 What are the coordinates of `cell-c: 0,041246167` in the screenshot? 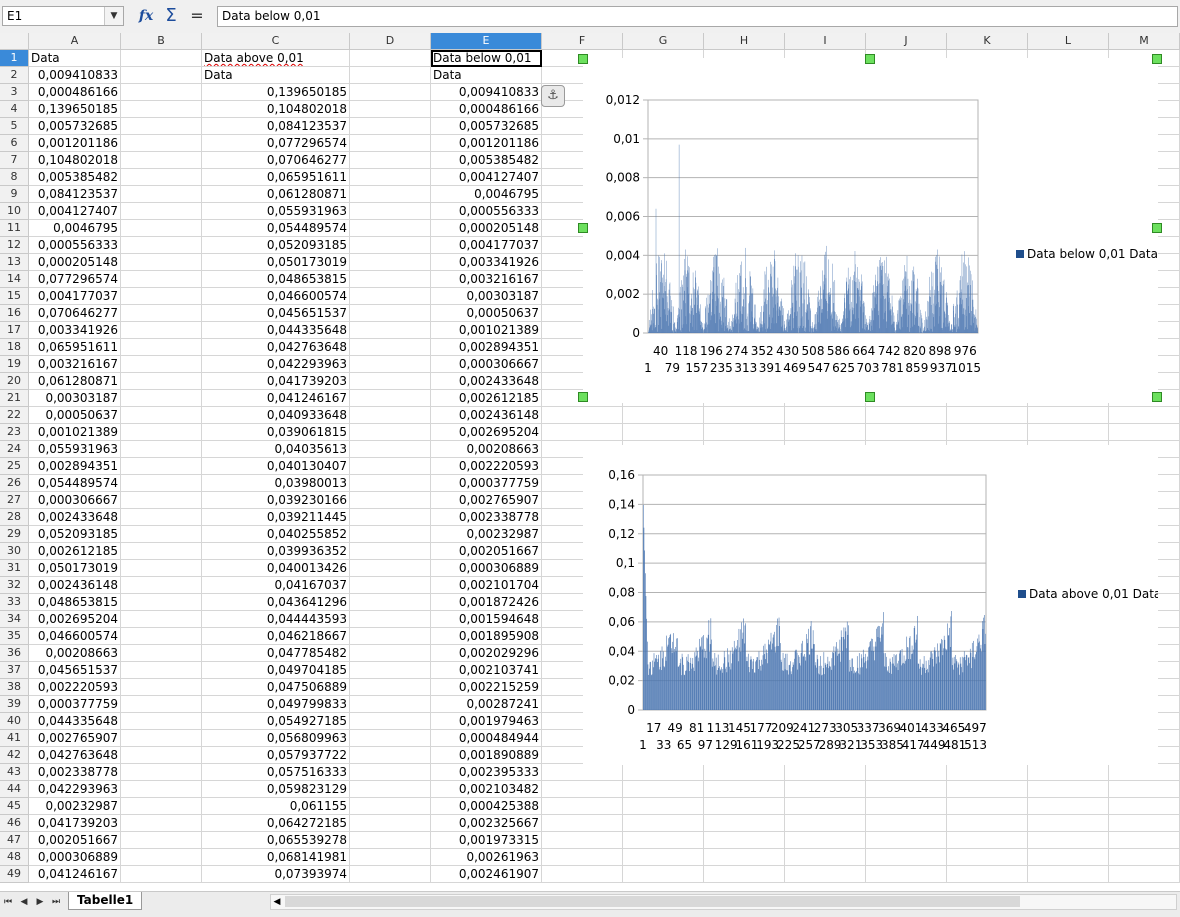 It's located at (276, 398).